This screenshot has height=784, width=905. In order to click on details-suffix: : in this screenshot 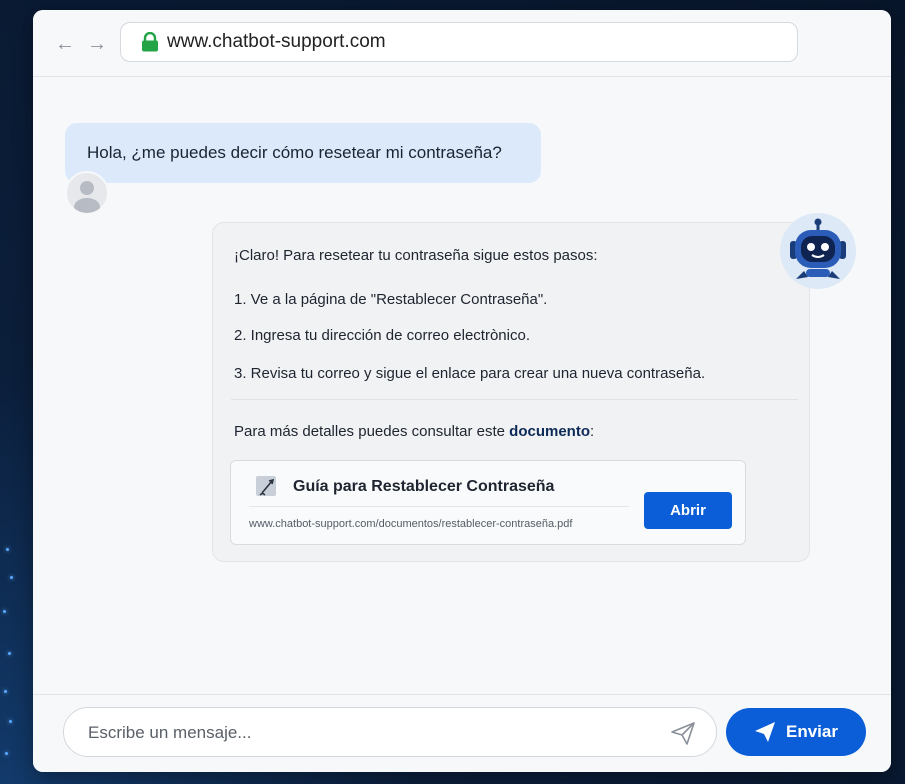, I will do `click(592, 431)`.